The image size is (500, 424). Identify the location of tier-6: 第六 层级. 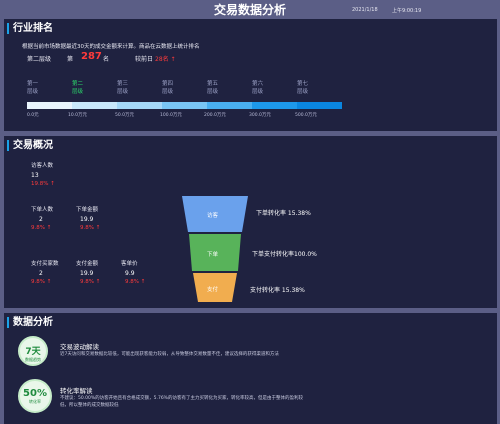
(257, 88).